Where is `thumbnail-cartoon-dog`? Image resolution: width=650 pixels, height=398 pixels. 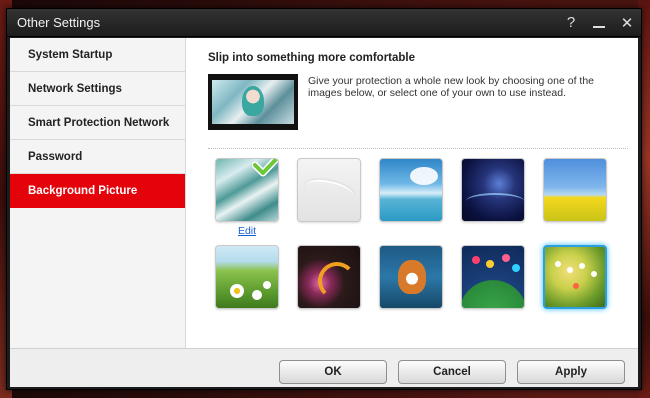 thumbnail-cartoon-dog is located at coordinates (411, 277).